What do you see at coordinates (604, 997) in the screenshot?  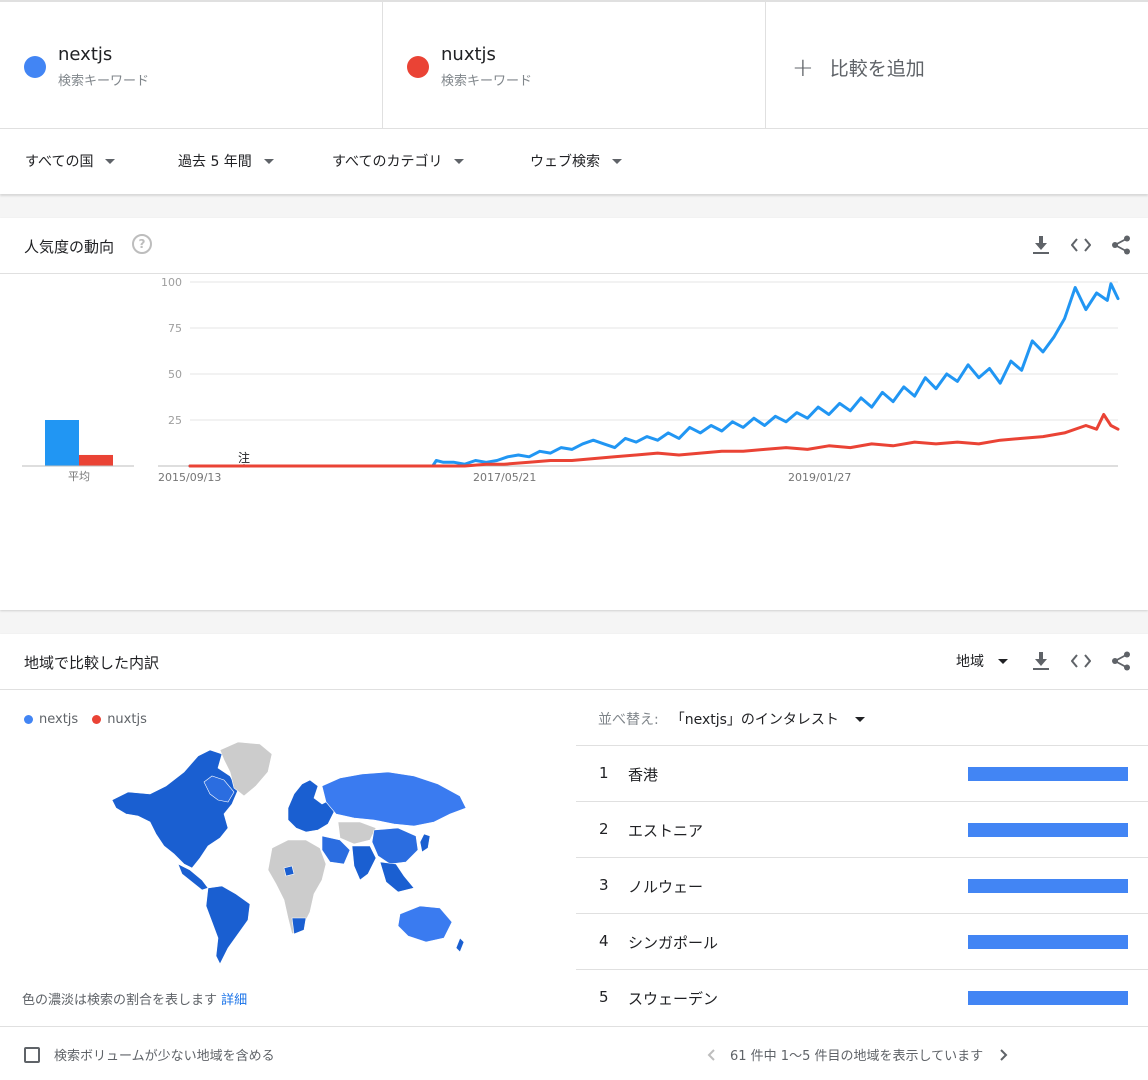 I see `rank-number: 5` at bounding box center [604, 997].